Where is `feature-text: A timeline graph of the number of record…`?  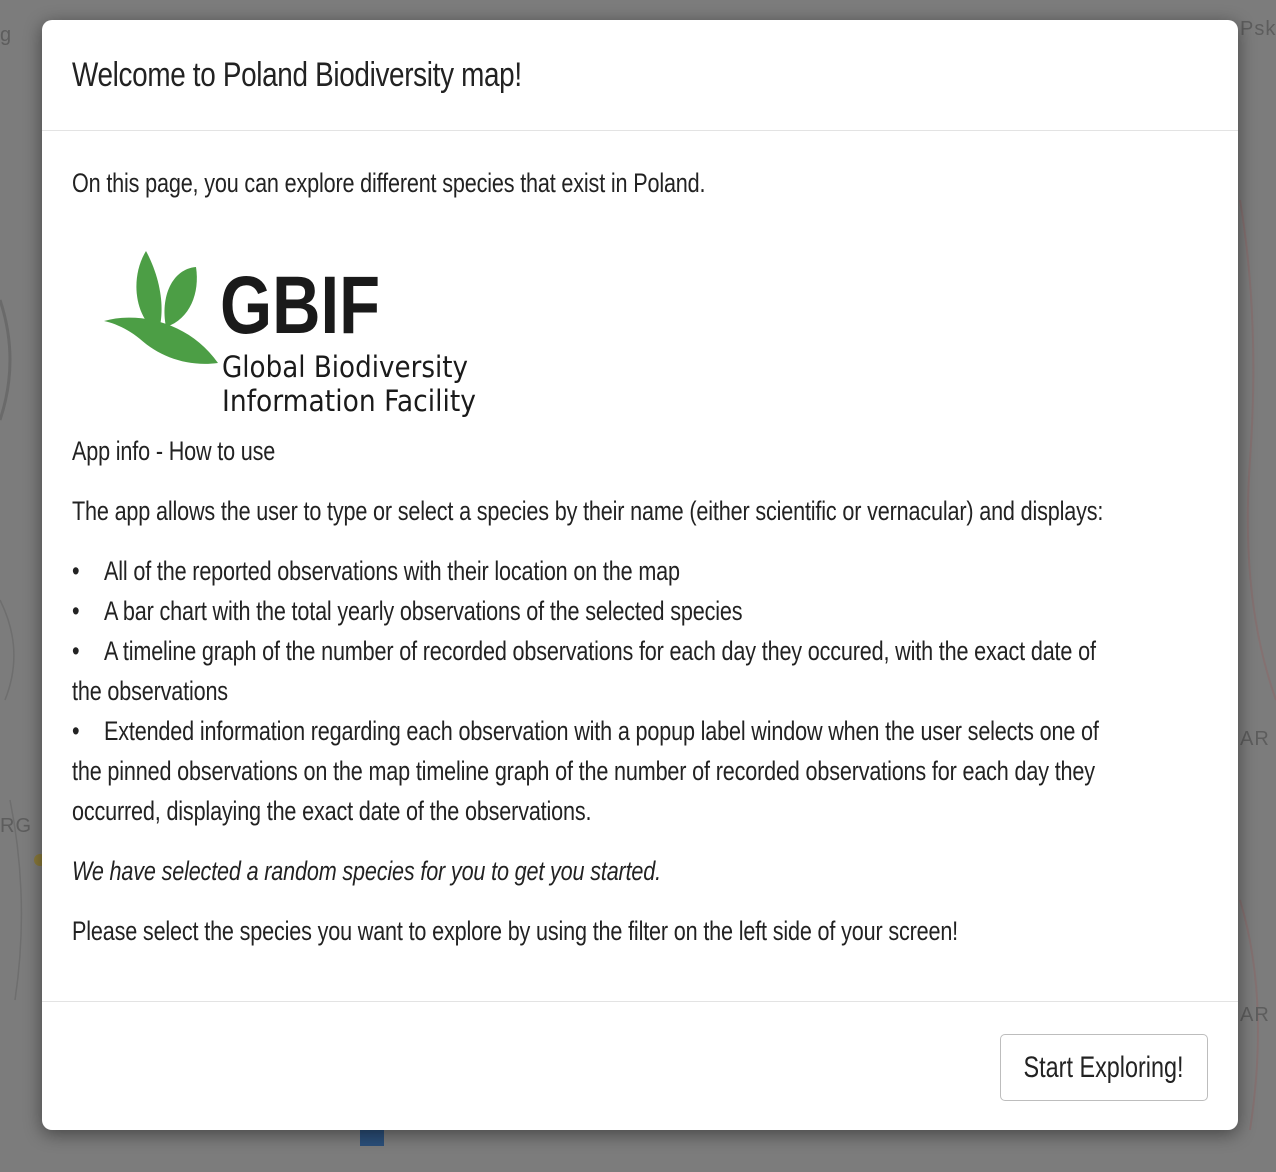 feature-text: A timeline graph of the number of record… is located at coordinates (600, 651).